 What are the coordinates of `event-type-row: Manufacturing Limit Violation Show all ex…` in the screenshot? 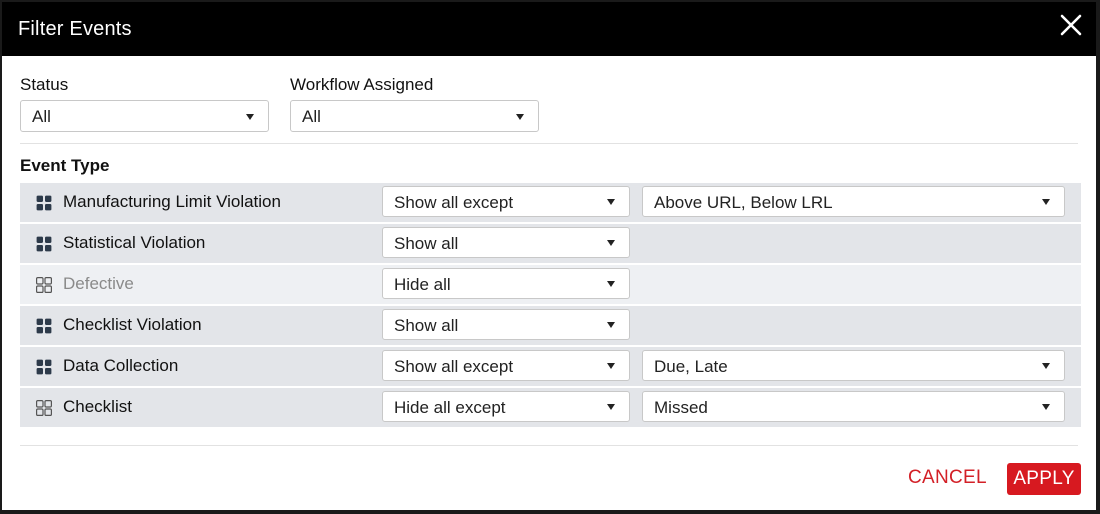 It's located at (550, 202).